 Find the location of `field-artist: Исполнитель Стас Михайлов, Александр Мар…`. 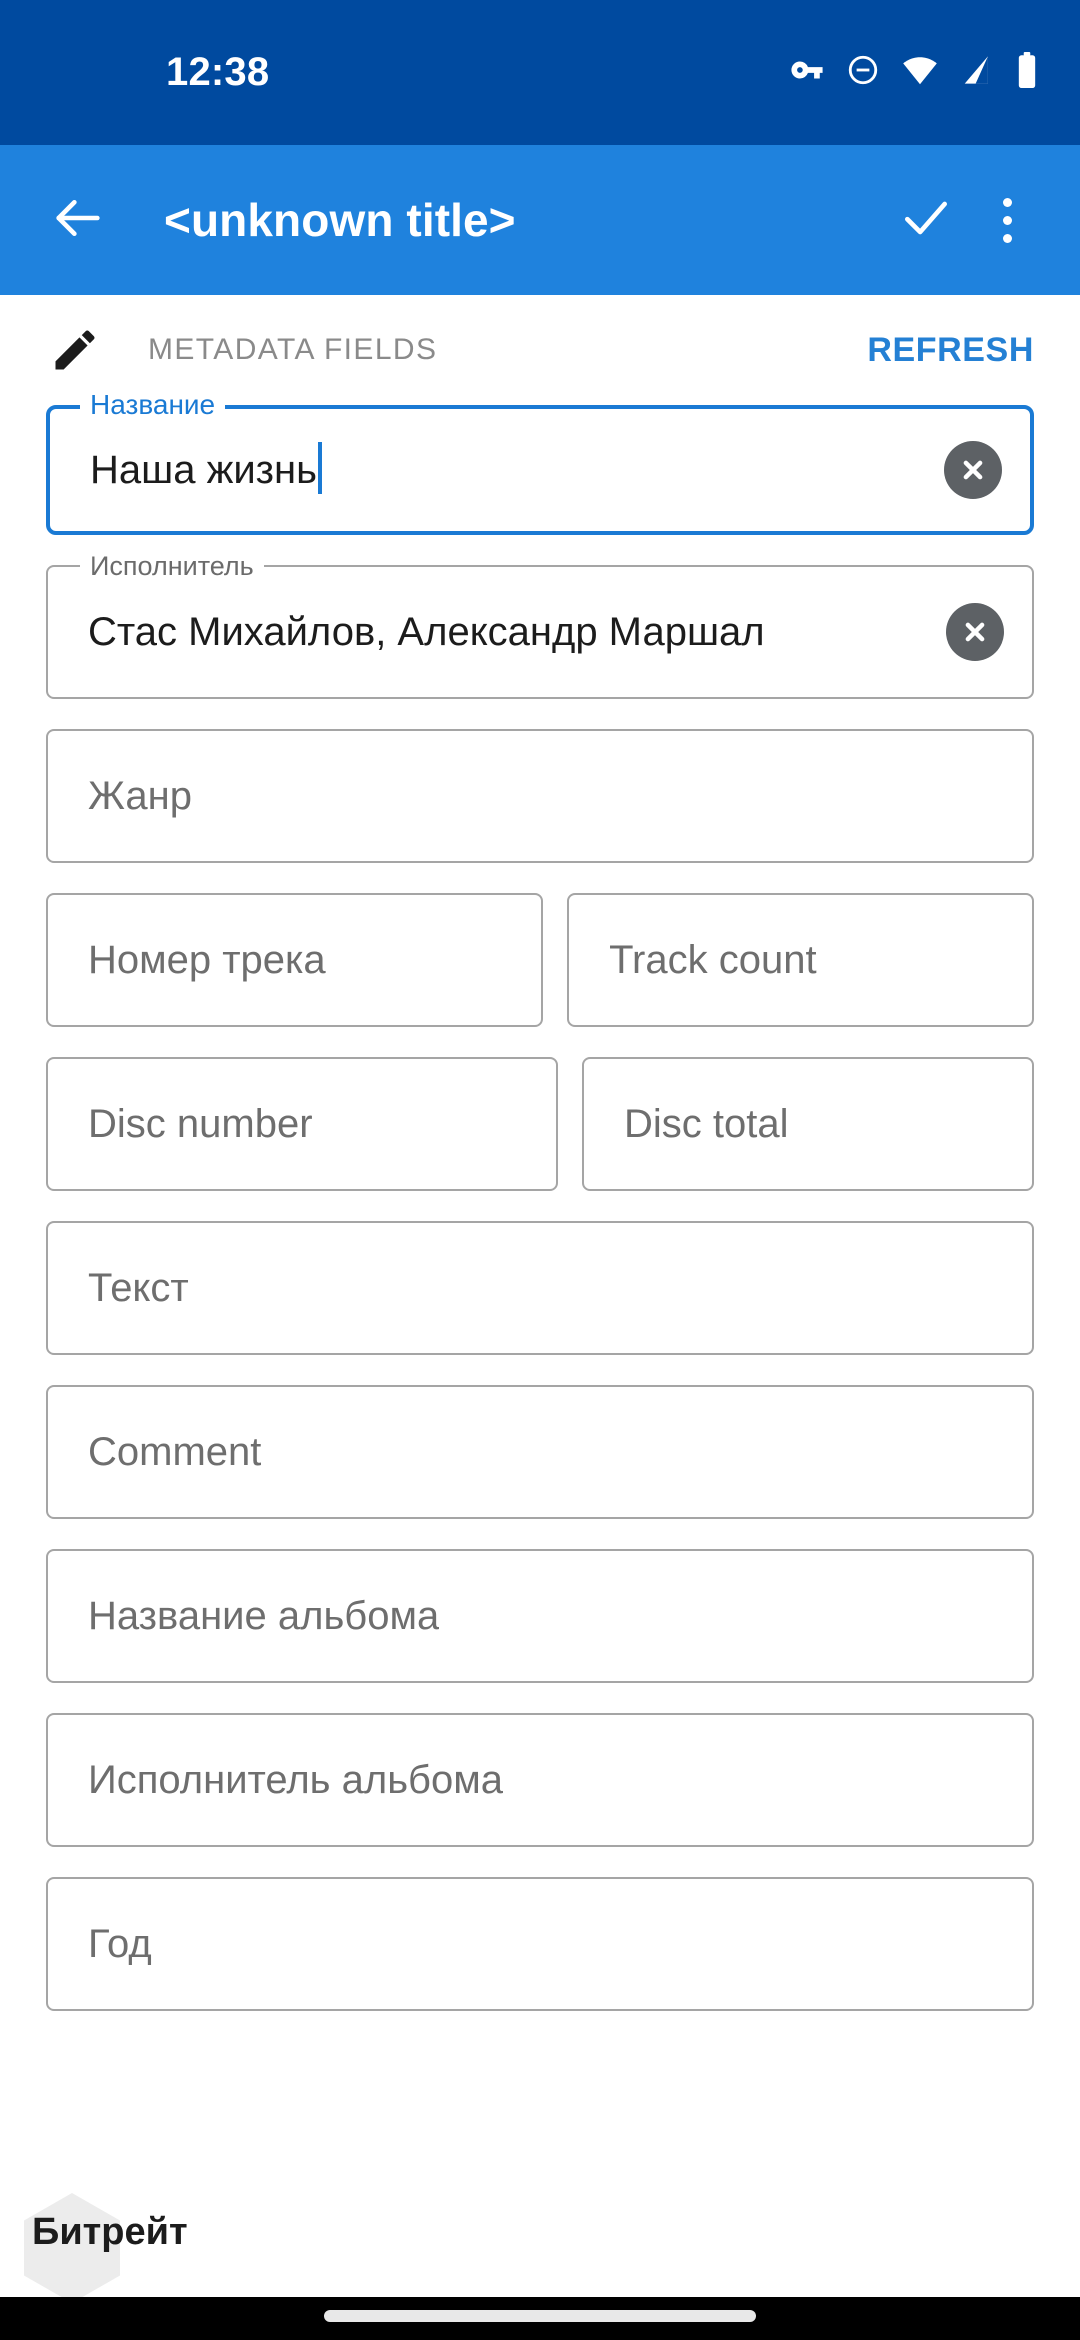

field-artist: Исполнитель Стас Михайлов, Александр Мар… is located at coordinates (540, 624).